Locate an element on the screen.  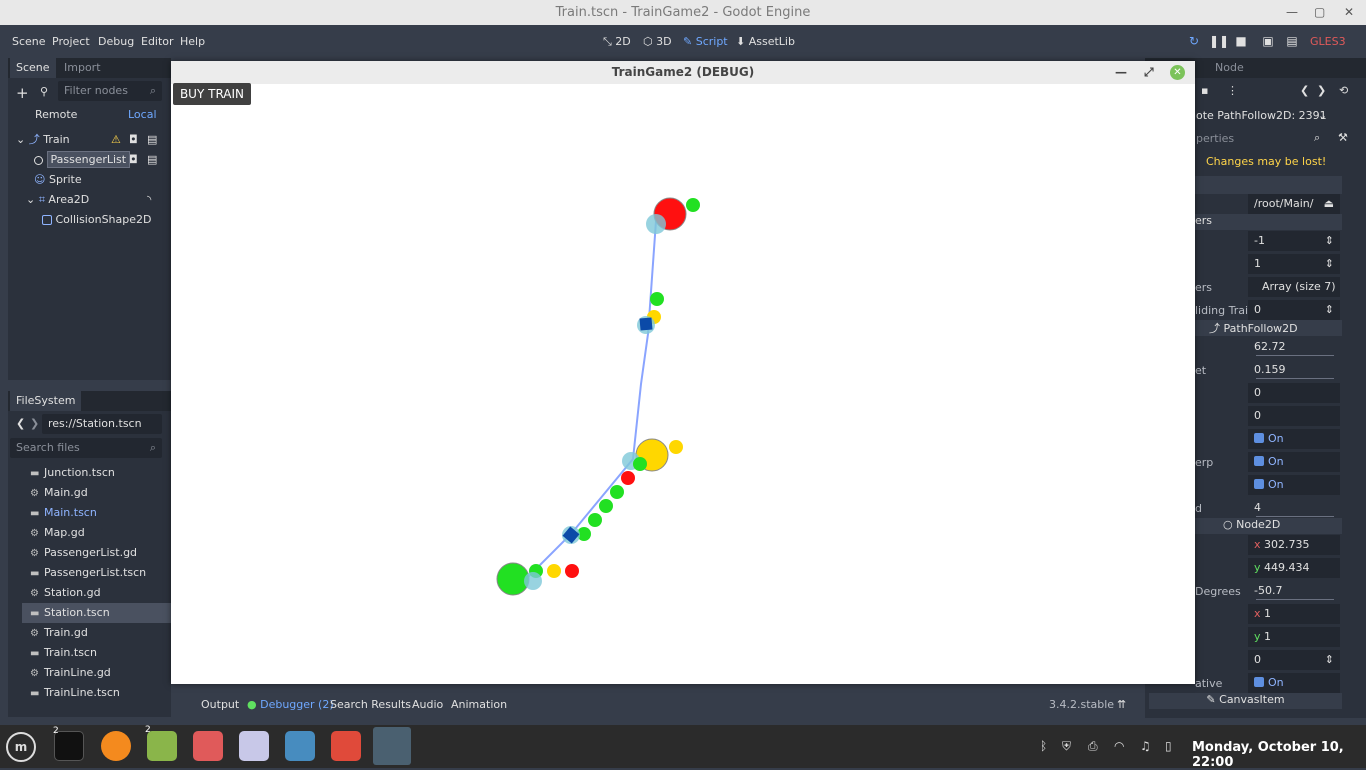
volume-icon: ♫ is located at coordinates (1145, 746).